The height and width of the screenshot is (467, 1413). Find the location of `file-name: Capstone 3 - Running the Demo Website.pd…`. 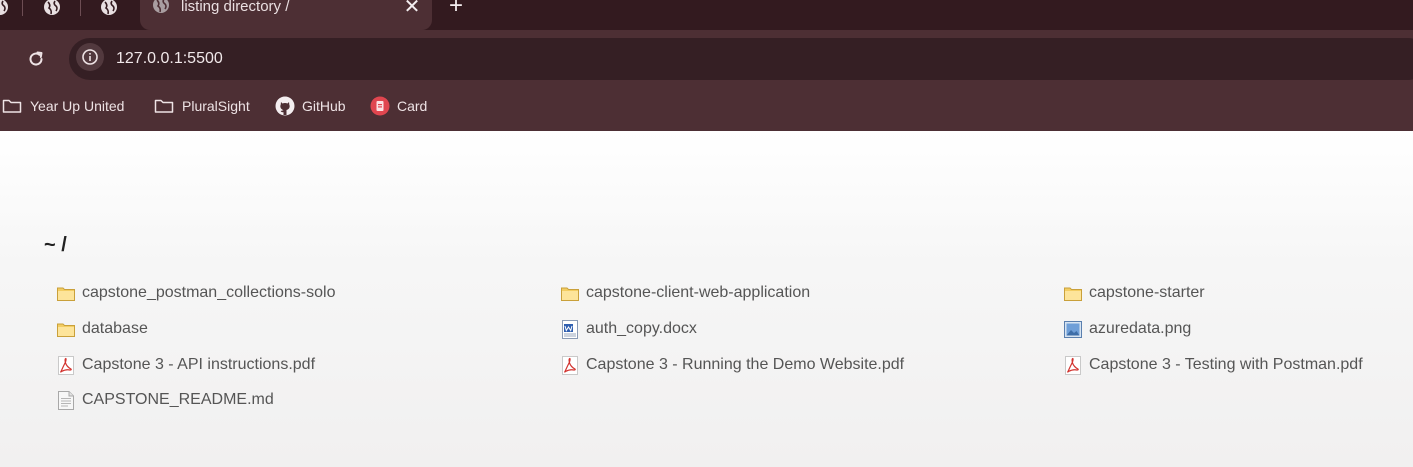

file-name: Capstone 3 - Running the Demo Website.pd… is located at coordinates (745, 364).